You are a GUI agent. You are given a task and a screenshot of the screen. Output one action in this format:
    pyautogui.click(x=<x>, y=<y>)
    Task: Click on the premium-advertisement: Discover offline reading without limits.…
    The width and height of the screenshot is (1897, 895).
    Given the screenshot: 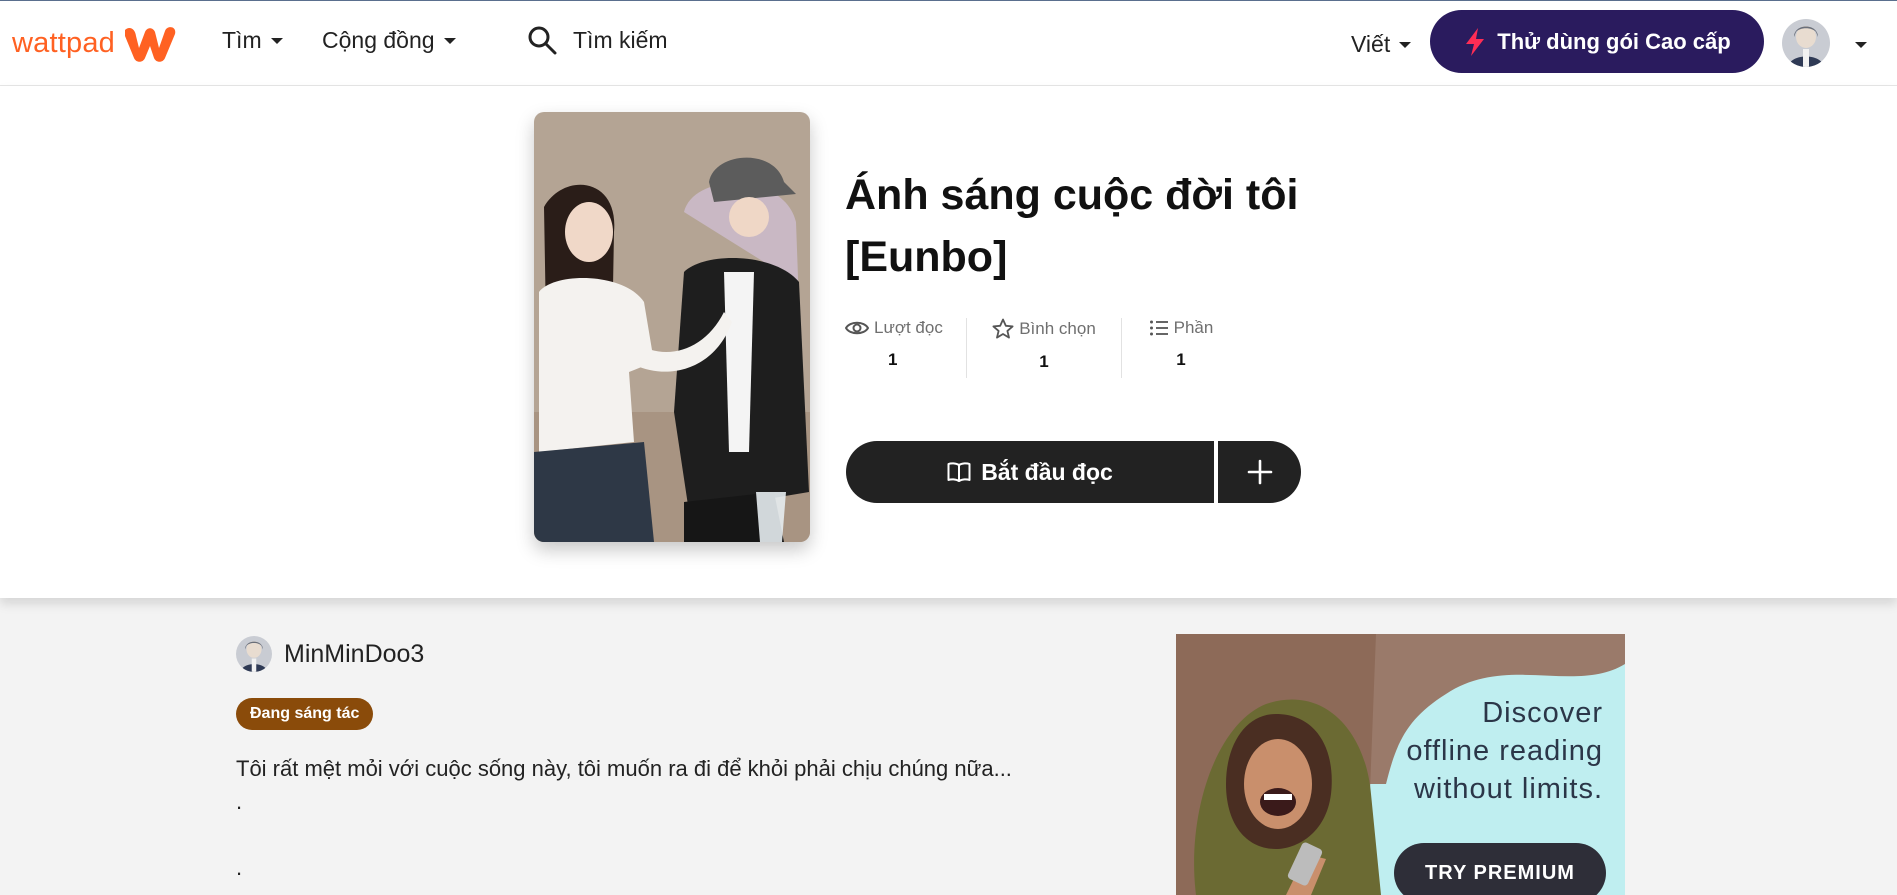 What is the action you would take?
    pyautogui.click(x=1400, y=764)
    